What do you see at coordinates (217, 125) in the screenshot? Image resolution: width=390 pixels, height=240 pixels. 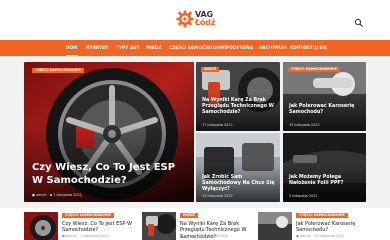 I see `post-1-date: 17 listopada 2022` at bounding box center [217, 125].